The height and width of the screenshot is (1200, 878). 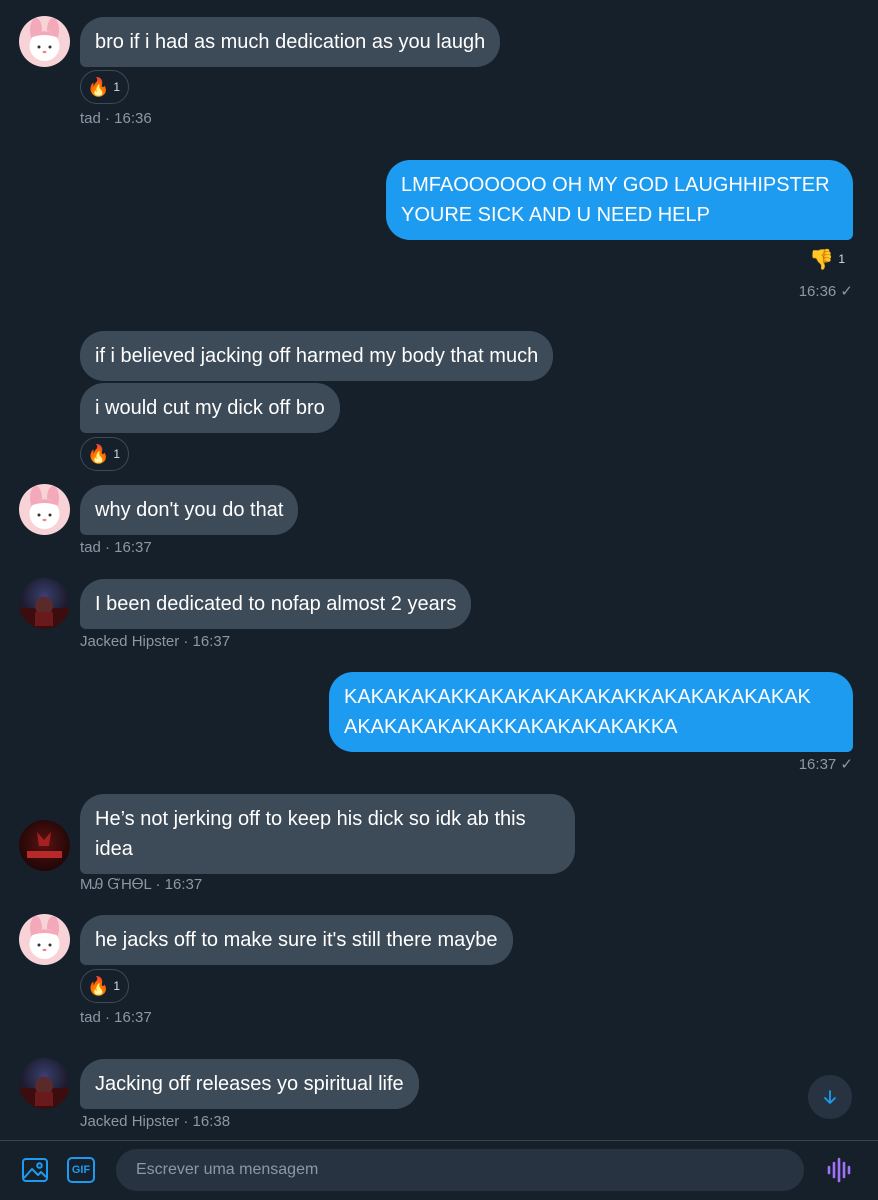 I want to click on message-bubble: why don't you do that, so click(x=189, y=510).